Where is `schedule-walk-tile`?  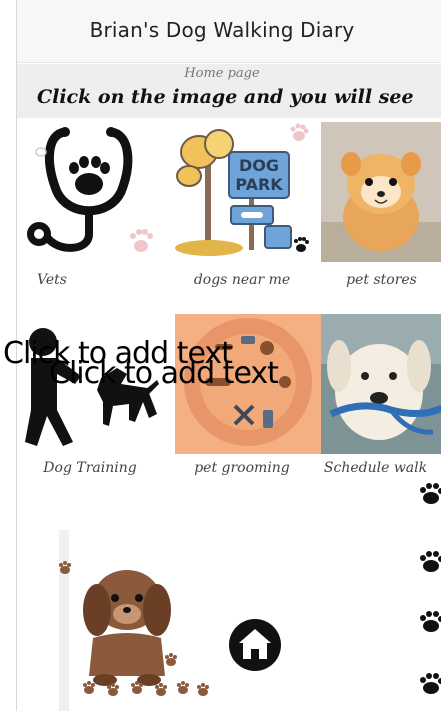 schedule-walk-tile is located at coordinates (381, 384).